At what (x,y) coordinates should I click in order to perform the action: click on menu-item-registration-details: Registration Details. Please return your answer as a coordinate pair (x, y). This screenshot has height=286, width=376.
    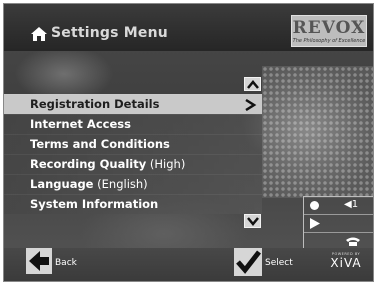
    Looking at the image, I should click on (133, 104).